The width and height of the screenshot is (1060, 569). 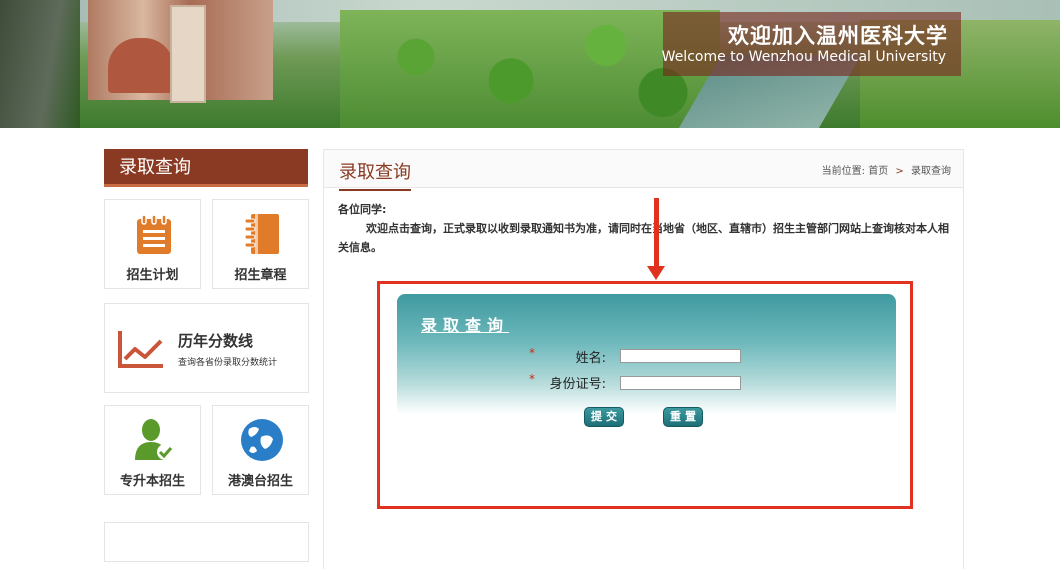 I want to click on tile-label: 招生章程, so click(x=260, y=275).